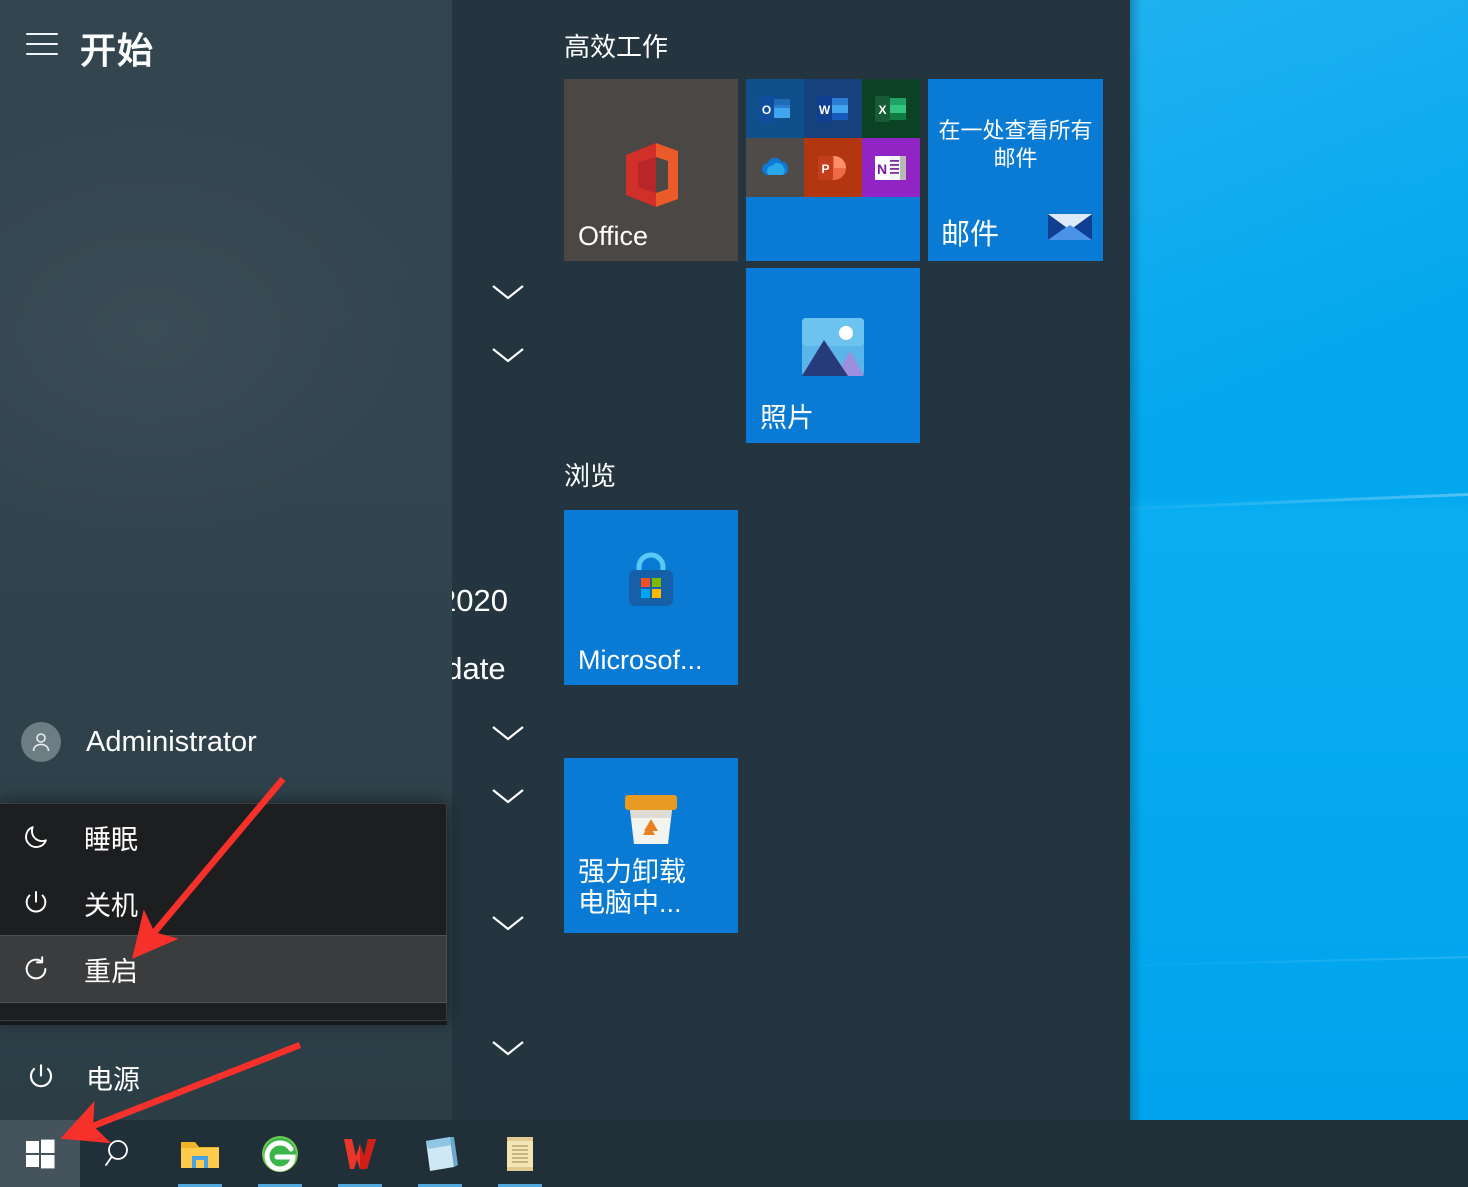 The width and height of the screenshot is (1468, 1187). I want to click on tile-label-line1: 强力卸载, so click(632, 872).